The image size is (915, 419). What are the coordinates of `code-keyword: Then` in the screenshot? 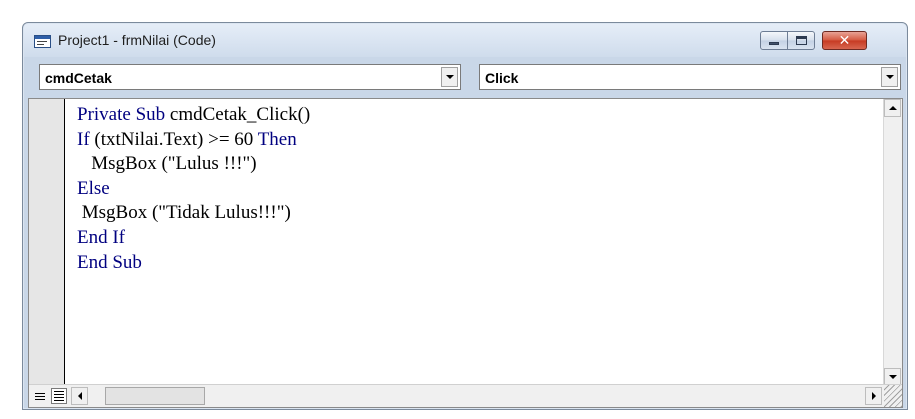 It's located at (277, 139).